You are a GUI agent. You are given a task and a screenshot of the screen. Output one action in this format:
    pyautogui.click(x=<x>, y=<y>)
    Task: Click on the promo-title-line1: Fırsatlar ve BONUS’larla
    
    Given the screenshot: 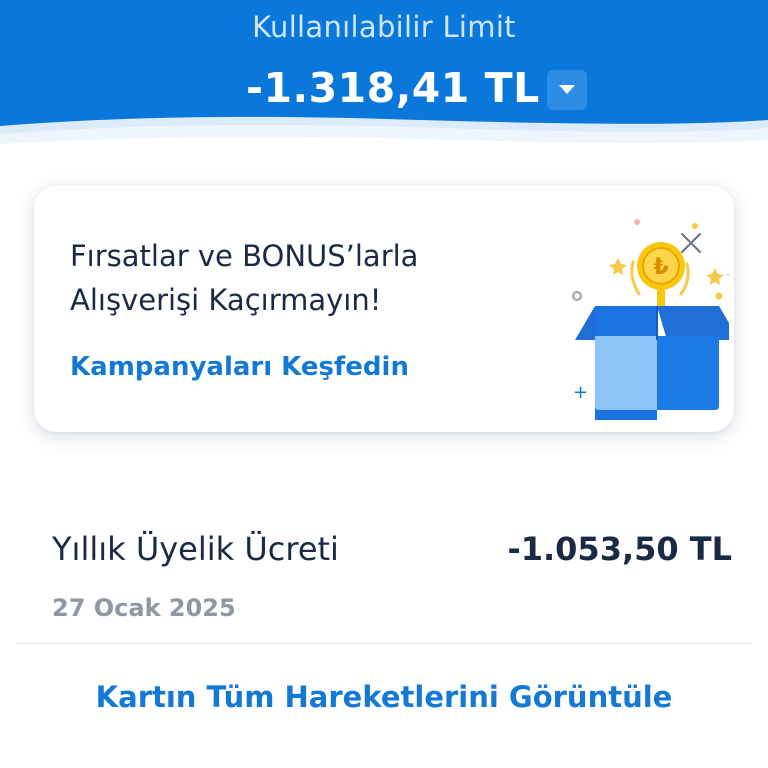 What is the action you would take?
    pyautogui.click(x=244, y=256)
    